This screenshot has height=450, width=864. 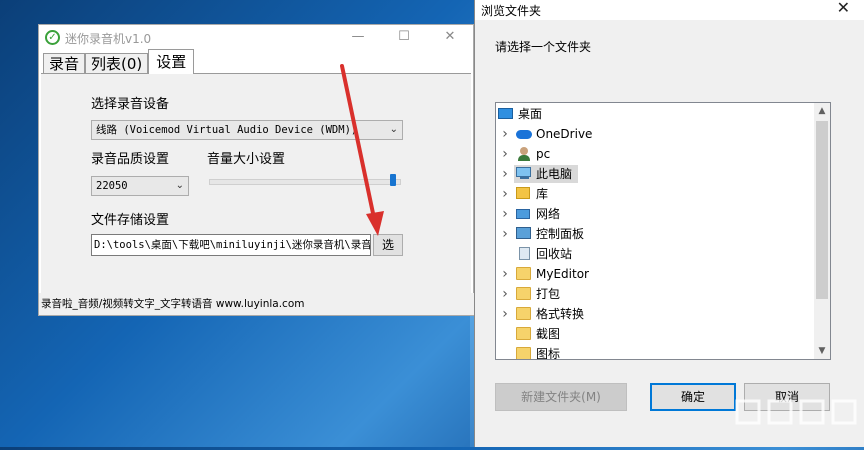 What do you see at coordinates (693, 397) in the screenshot?
I see `ok-button: 确定` at bounding box center [693, 397].